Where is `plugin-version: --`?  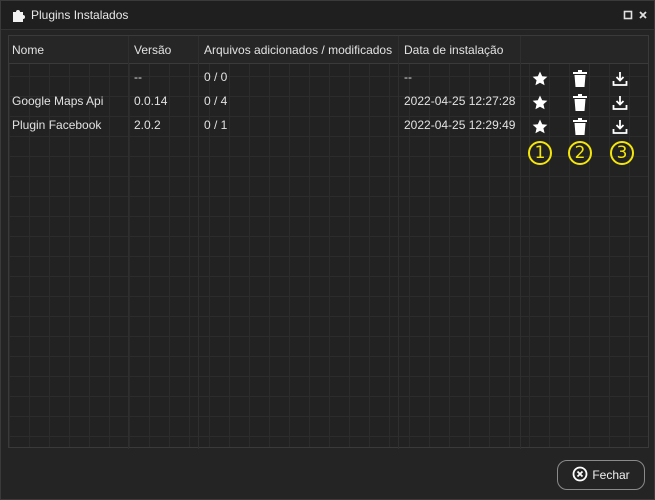 plugin-version: -- is located at coordinates (138, 77).